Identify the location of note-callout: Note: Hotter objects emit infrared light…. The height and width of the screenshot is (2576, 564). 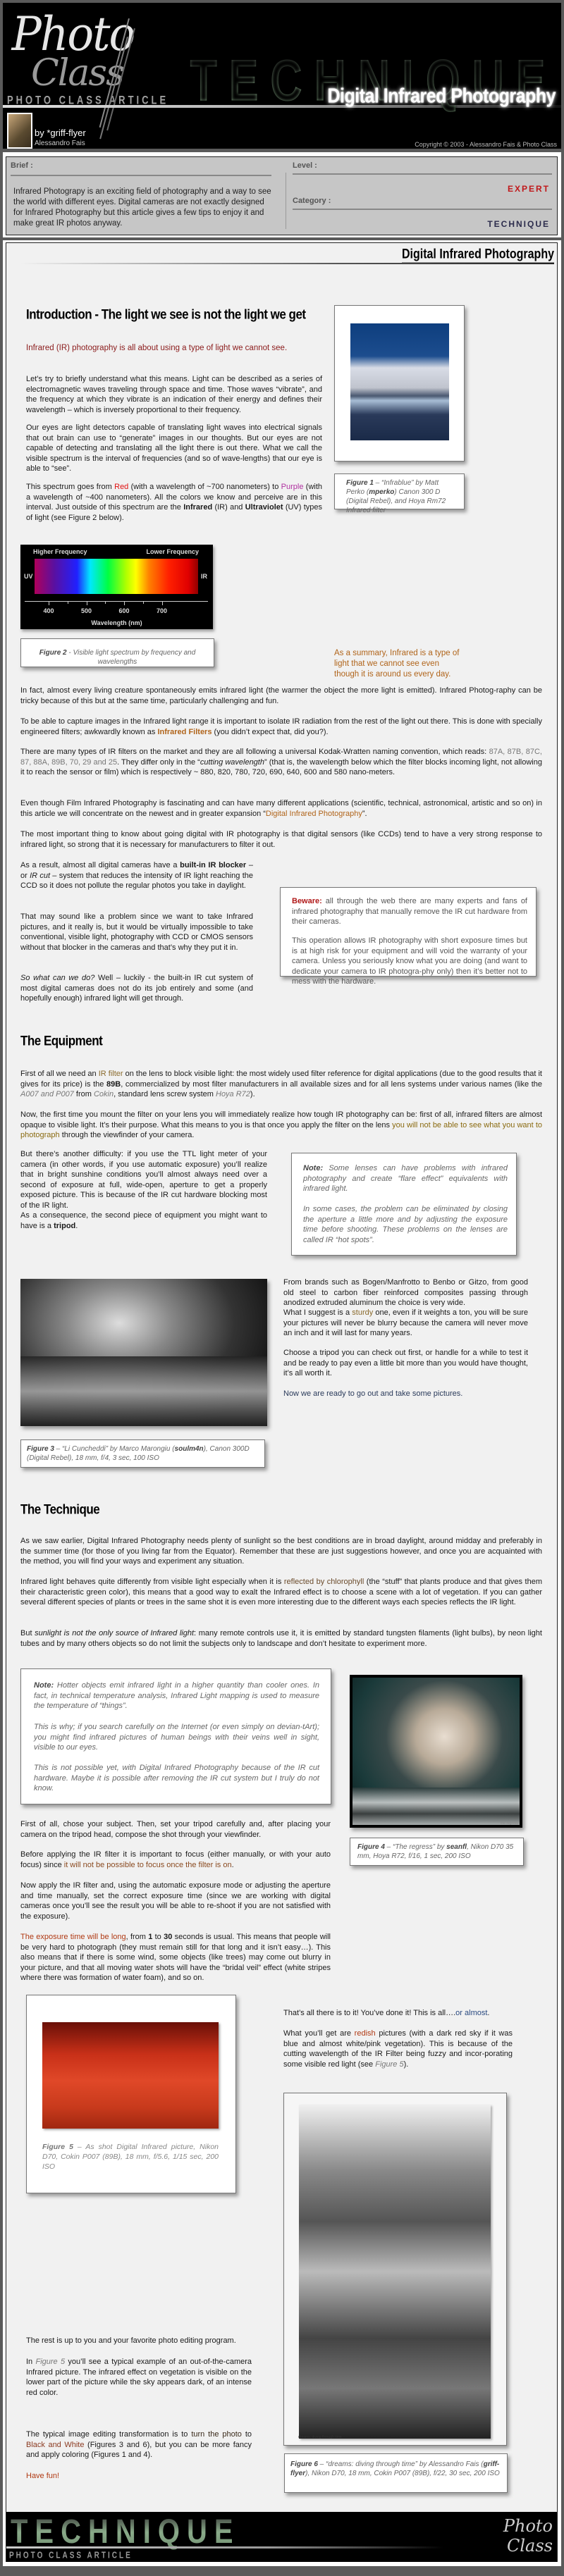
(175, 1736).